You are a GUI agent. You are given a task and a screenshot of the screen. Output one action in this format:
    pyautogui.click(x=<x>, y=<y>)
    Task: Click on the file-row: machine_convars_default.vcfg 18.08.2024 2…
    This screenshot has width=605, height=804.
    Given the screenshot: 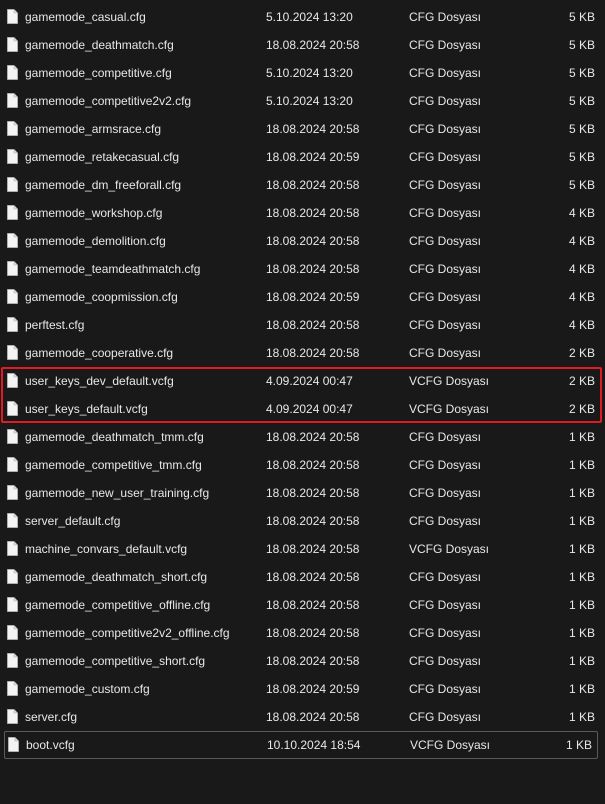 What is the action you would take?
    pyautogui.click(x=302, y=549)
    